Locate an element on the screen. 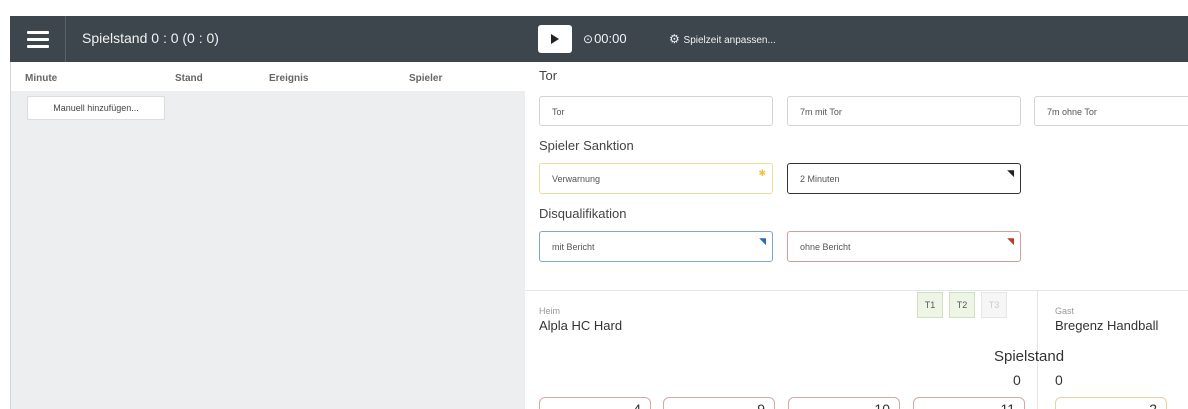 This screenshot has width=1188, height=409. game-timer: ⊙00:00 is located at coordinates (605, 38).